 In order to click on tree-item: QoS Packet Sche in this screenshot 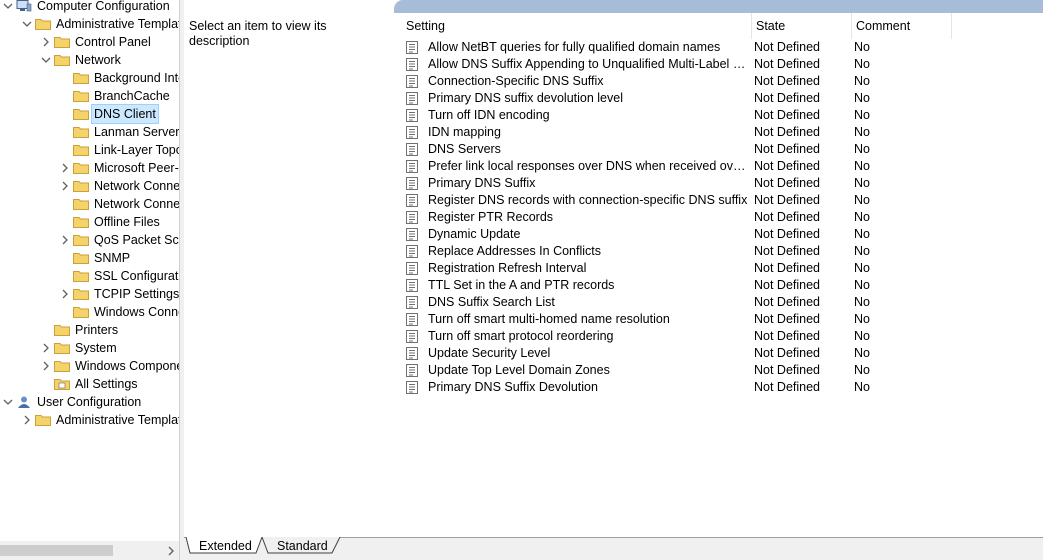, I will do `click(89, 240)`.